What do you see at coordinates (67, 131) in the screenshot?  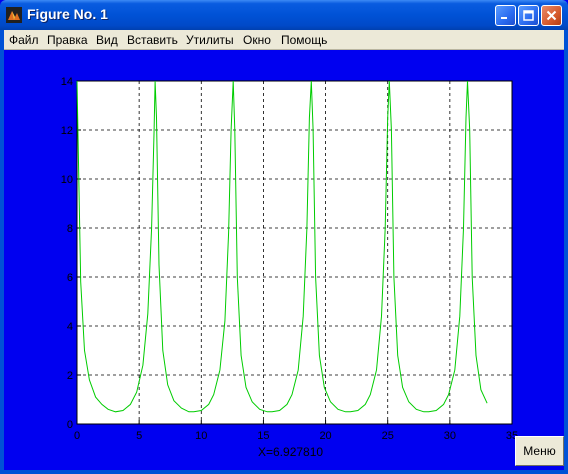 I see `y-tick-label: 12` at bounding box center [67, 131].